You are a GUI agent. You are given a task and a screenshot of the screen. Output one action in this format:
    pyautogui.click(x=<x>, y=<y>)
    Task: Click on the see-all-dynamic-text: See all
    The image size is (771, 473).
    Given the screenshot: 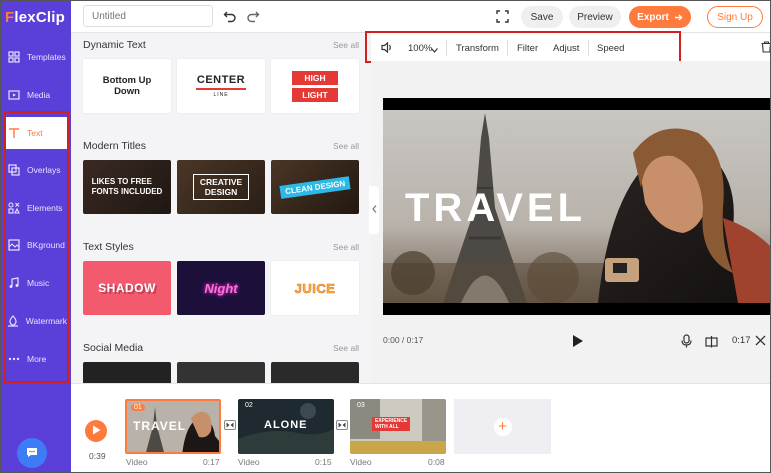 What is the action you would take?
    pyautogui.click(x=346, y=45)
    